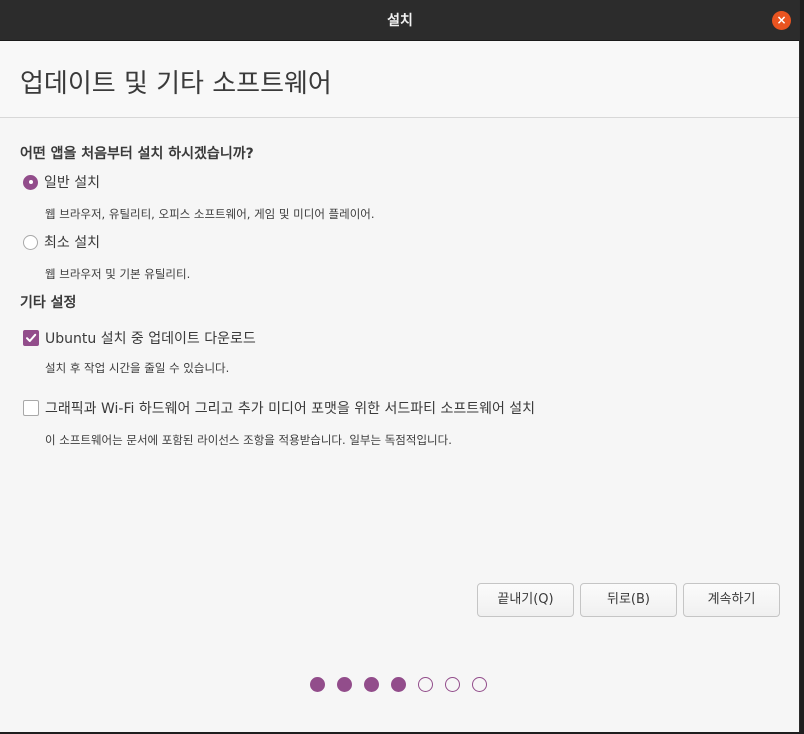  Describe the element at coordinates (628, 600) in the screenshot. I see `back-button: 뒤로(B)` at that location.